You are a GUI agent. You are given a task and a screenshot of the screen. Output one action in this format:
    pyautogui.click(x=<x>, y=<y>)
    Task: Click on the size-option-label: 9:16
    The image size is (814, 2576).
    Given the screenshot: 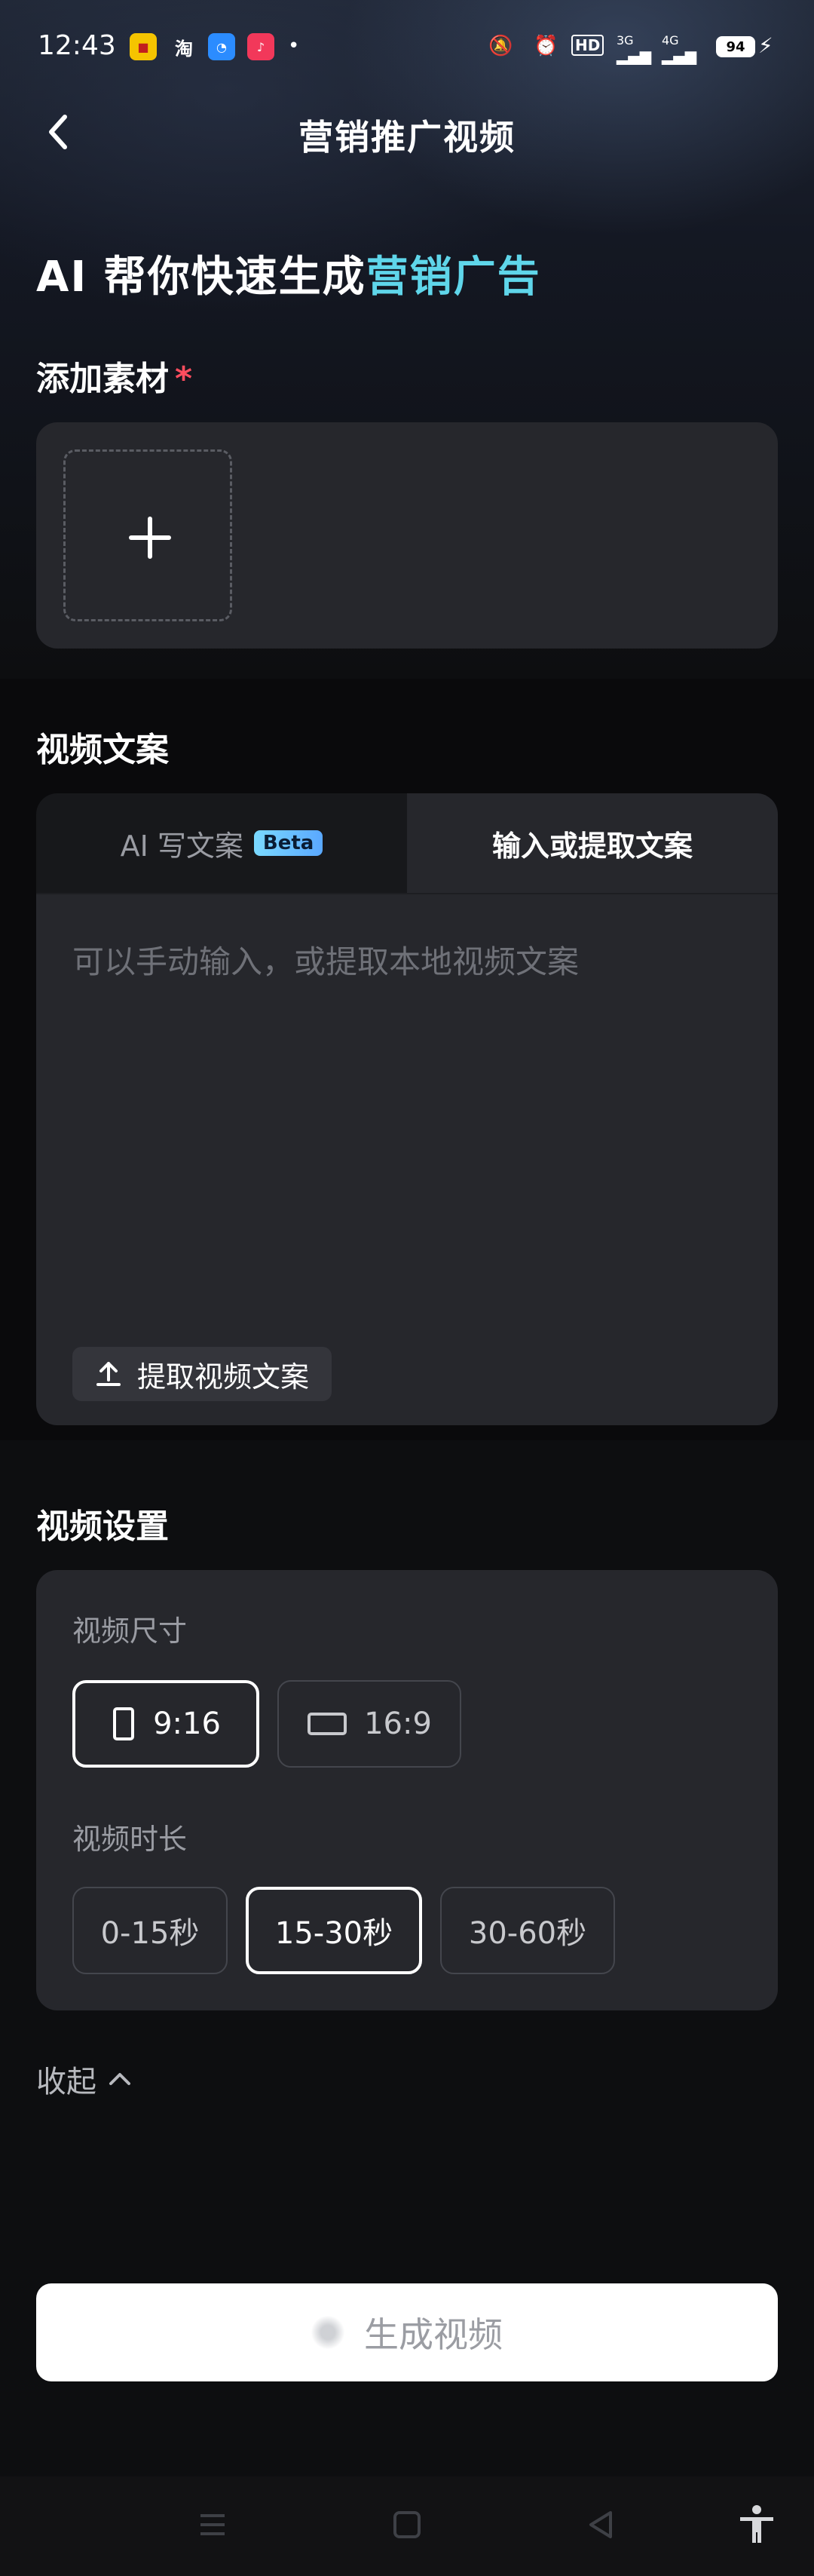 What is the action you would take?
    pyautogui.click(x=187, y=1724)
    